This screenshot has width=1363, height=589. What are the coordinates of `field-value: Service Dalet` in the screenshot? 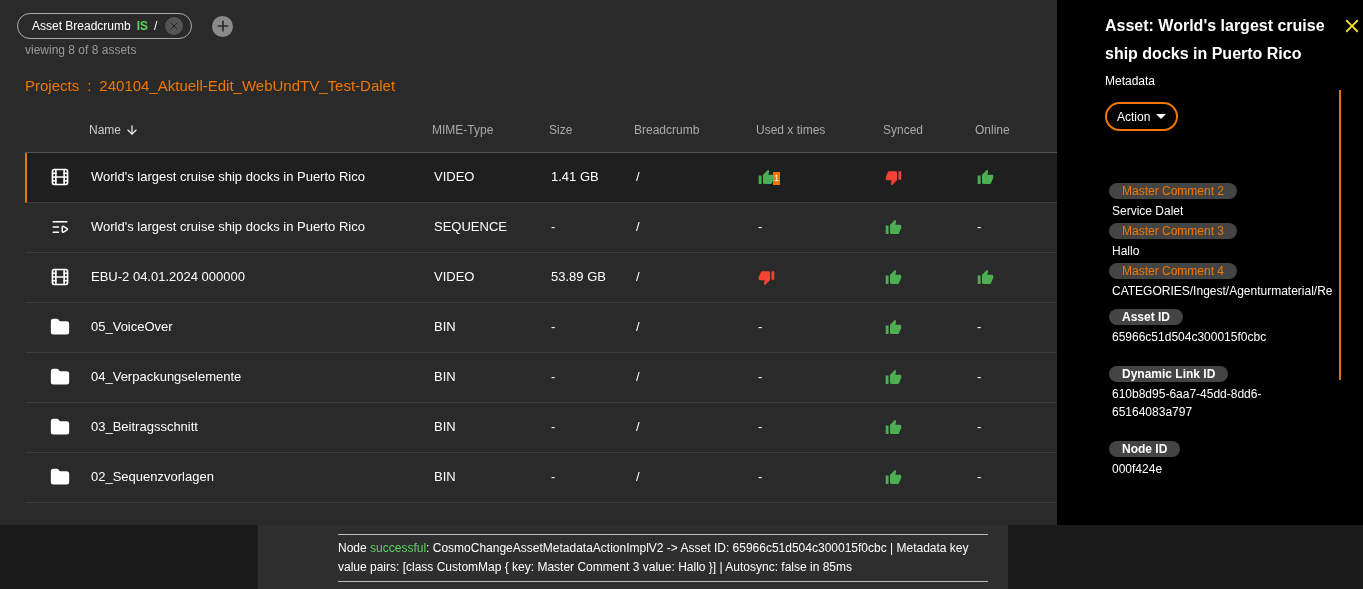 It's located at (1147, 211).